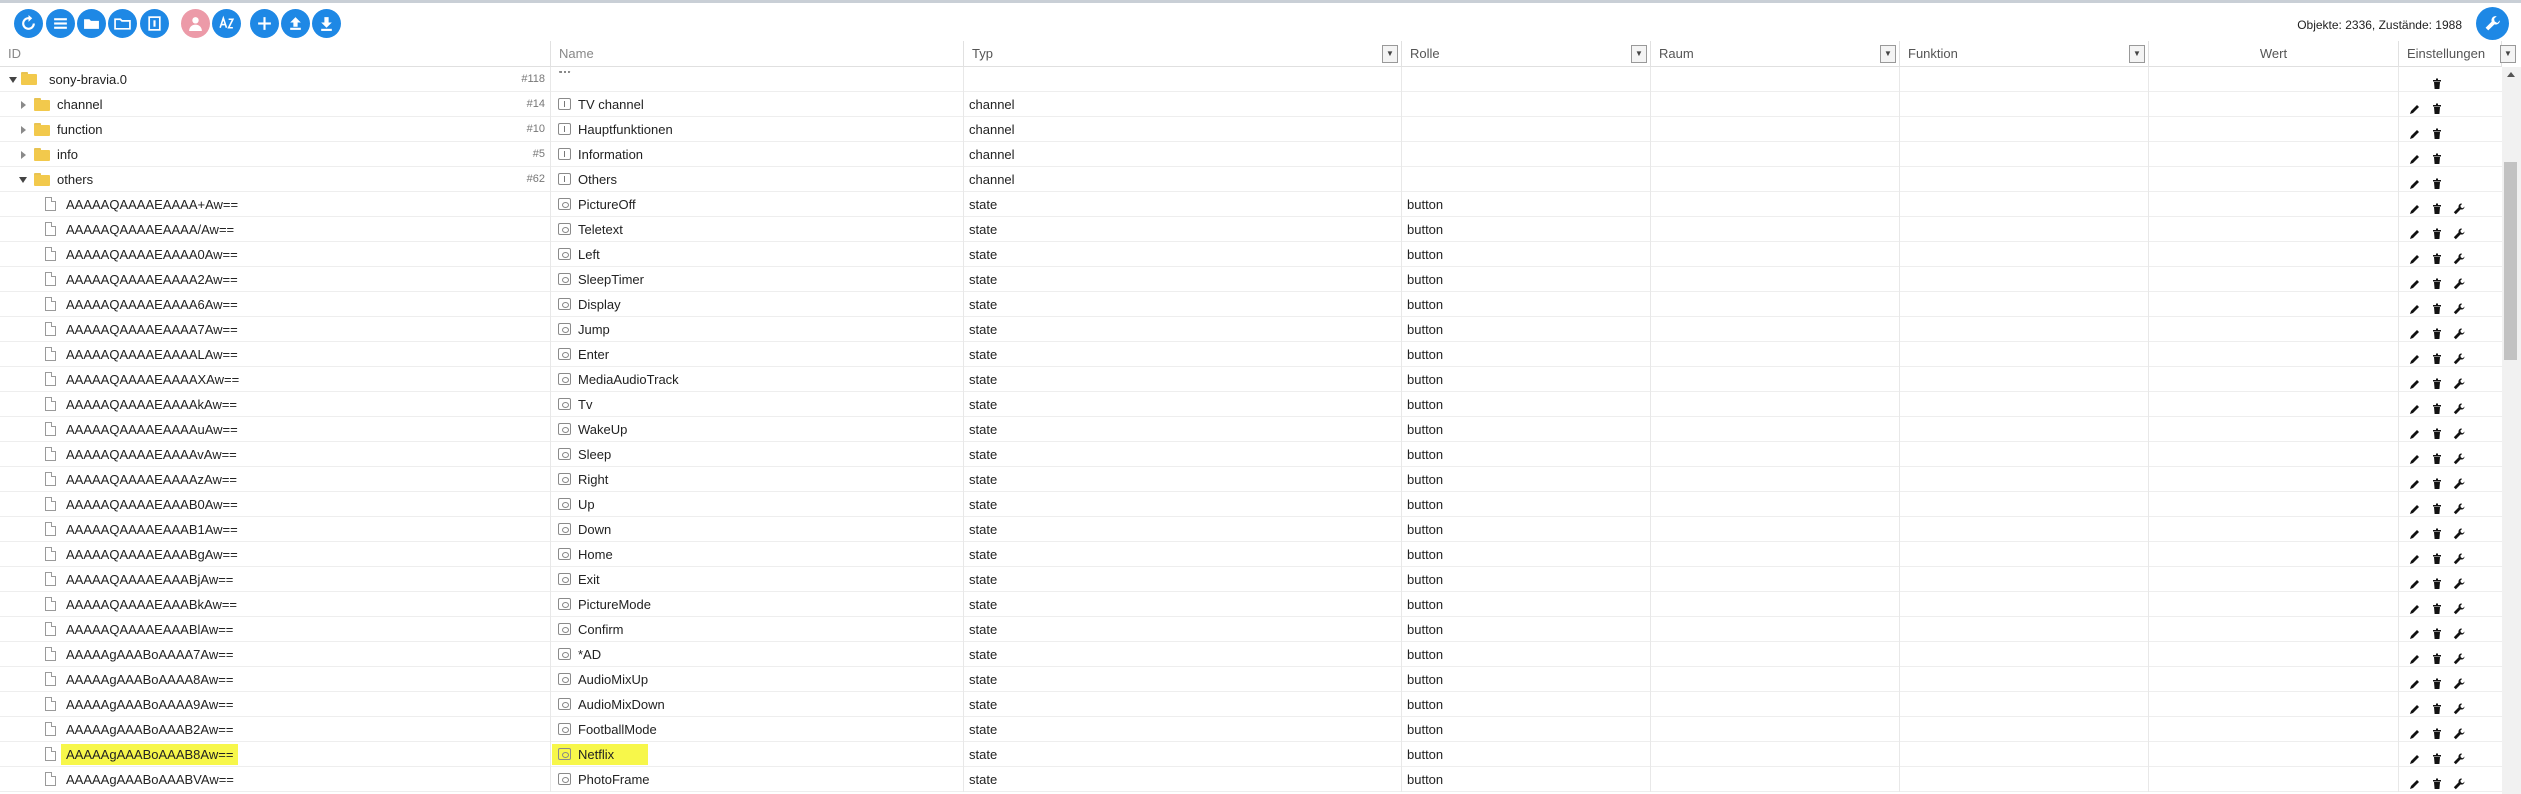 This screenshot has width=2521, height=794. Describe the element at coordinates (1251, 529) in the screenshot. I see `tree-row-state: AAAAAQAAAAEAAAB1Aw== Down state button` at that location.